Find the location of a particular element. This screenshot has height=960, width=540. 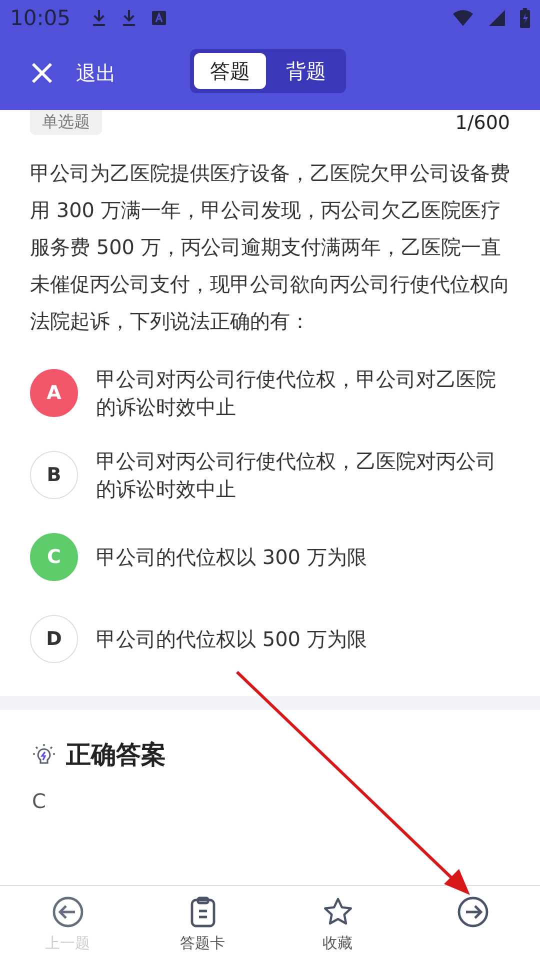

close-icon is located at coordinates (42, 73).